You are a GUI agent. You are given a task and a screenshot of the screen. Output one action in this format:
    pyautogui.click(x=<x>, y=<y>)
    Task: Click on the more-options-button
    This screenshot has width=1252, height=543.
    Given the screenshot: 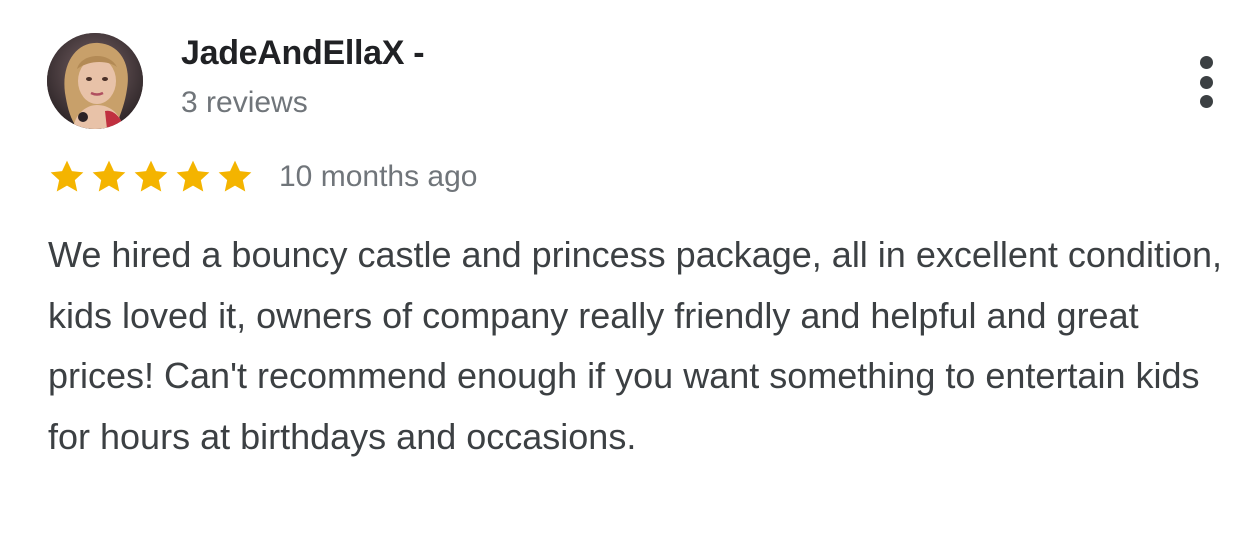 What is the action you would take?
    pyautogui.click(x=1206, y=82)
    